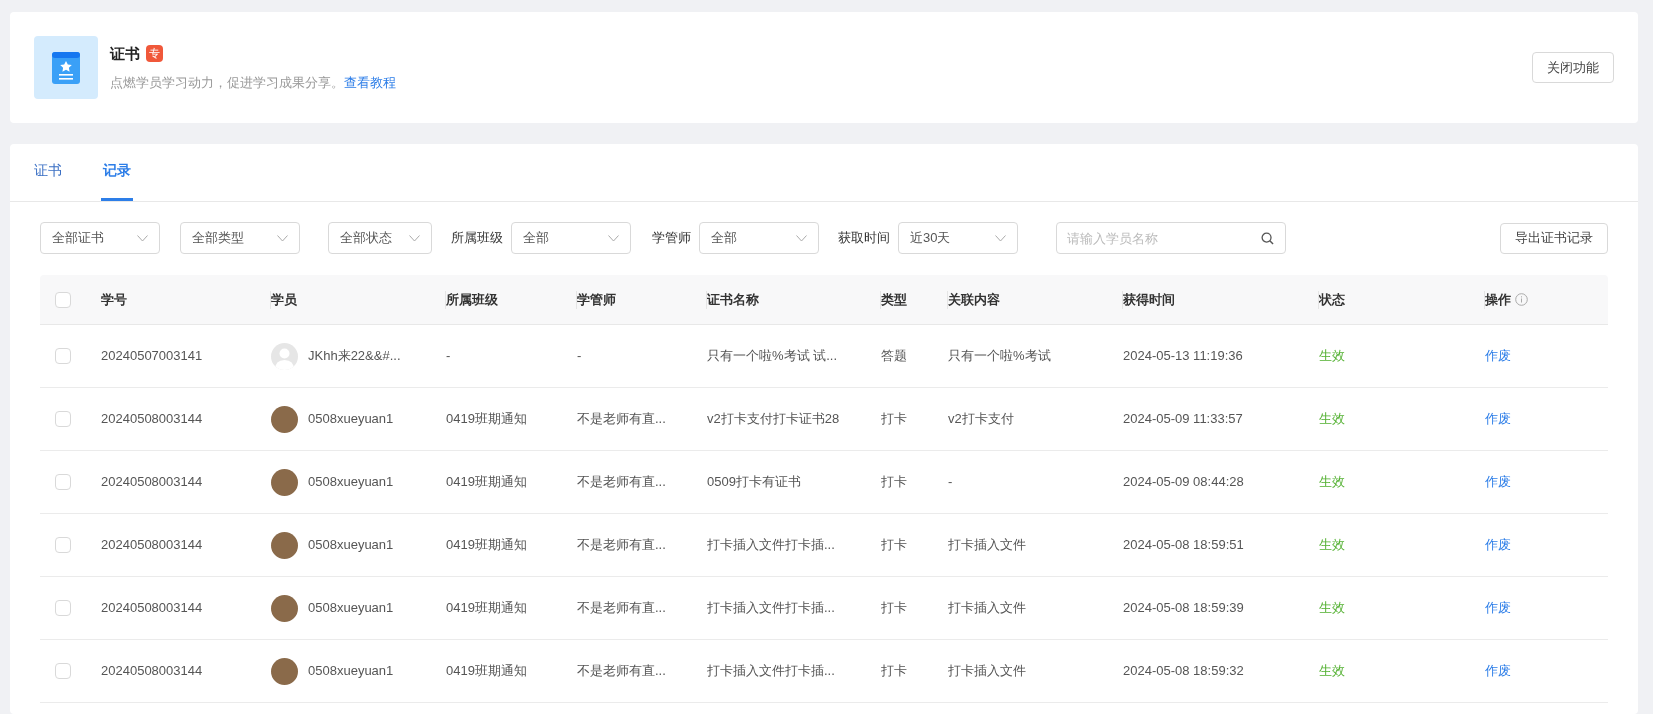 The height and width of the screenshot is (714, 1653). I want to click on filter-label: 学管师, so click(671, 238).